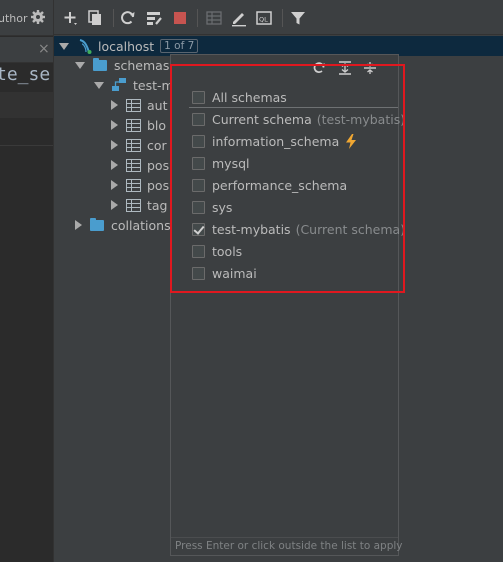  Describe the element at coordinates (157, 205) in the screenshot. I see `tree-label: tag` at that location.